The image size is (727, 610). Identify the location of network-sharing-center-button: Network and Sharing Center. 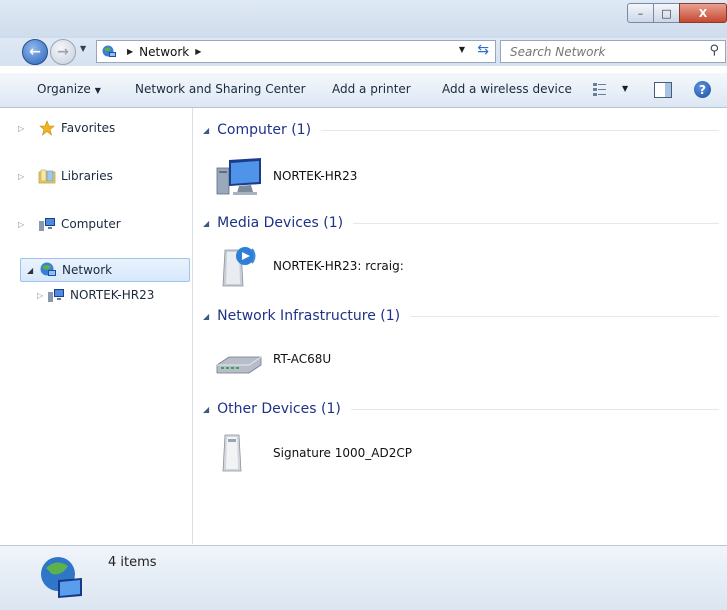
(220, 89).